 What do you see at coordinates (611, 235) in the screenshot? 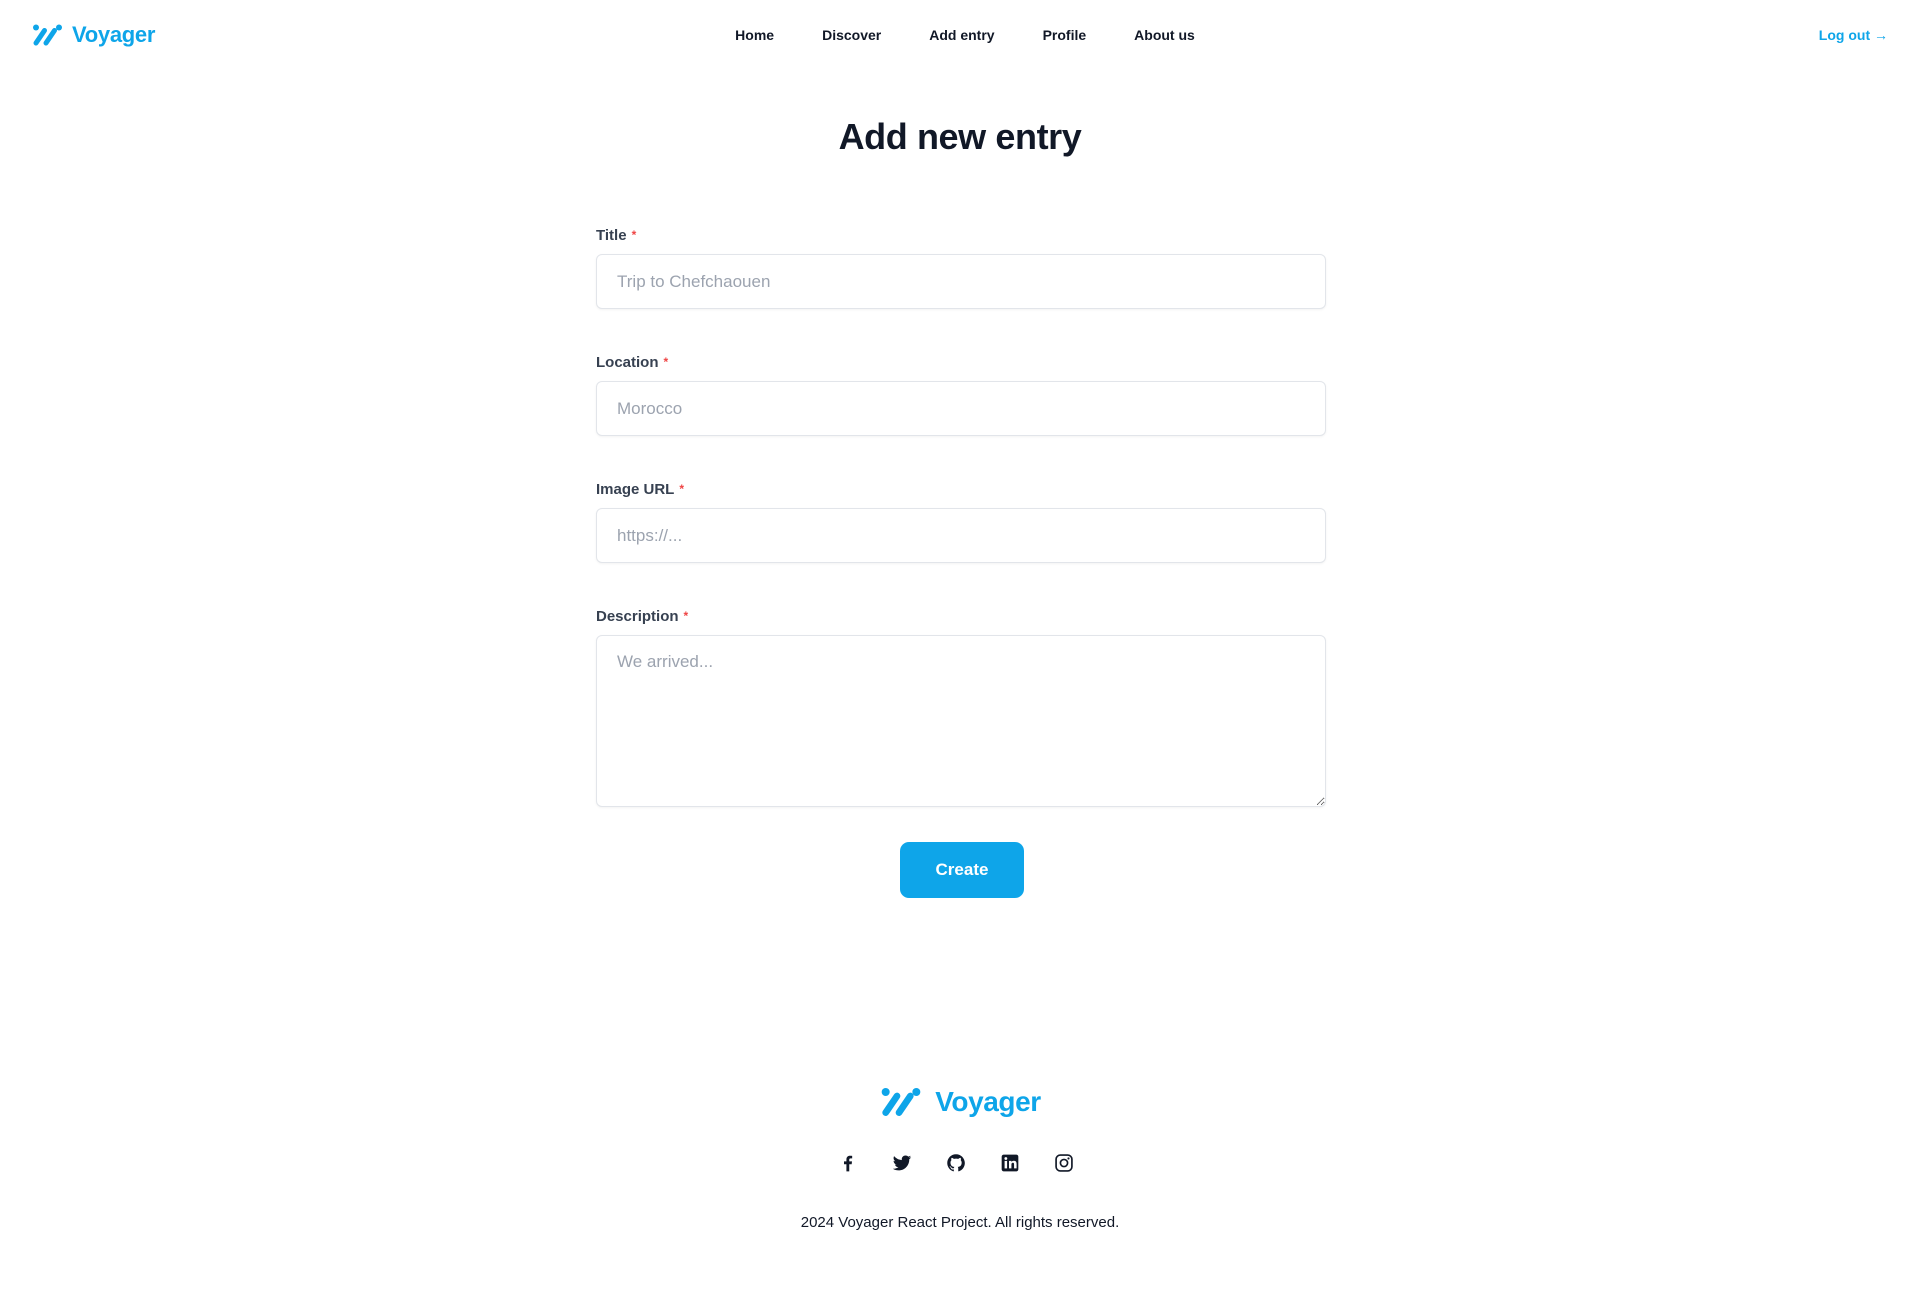
I see `title-label-text: Title` at bounding box center [611, 235].